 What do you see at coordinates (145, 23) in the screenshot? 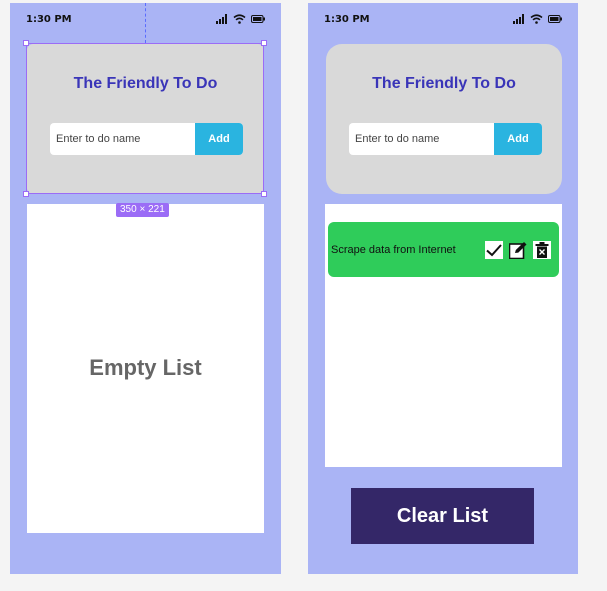
I see `alignment-guide` at bounding box center [145, 23].